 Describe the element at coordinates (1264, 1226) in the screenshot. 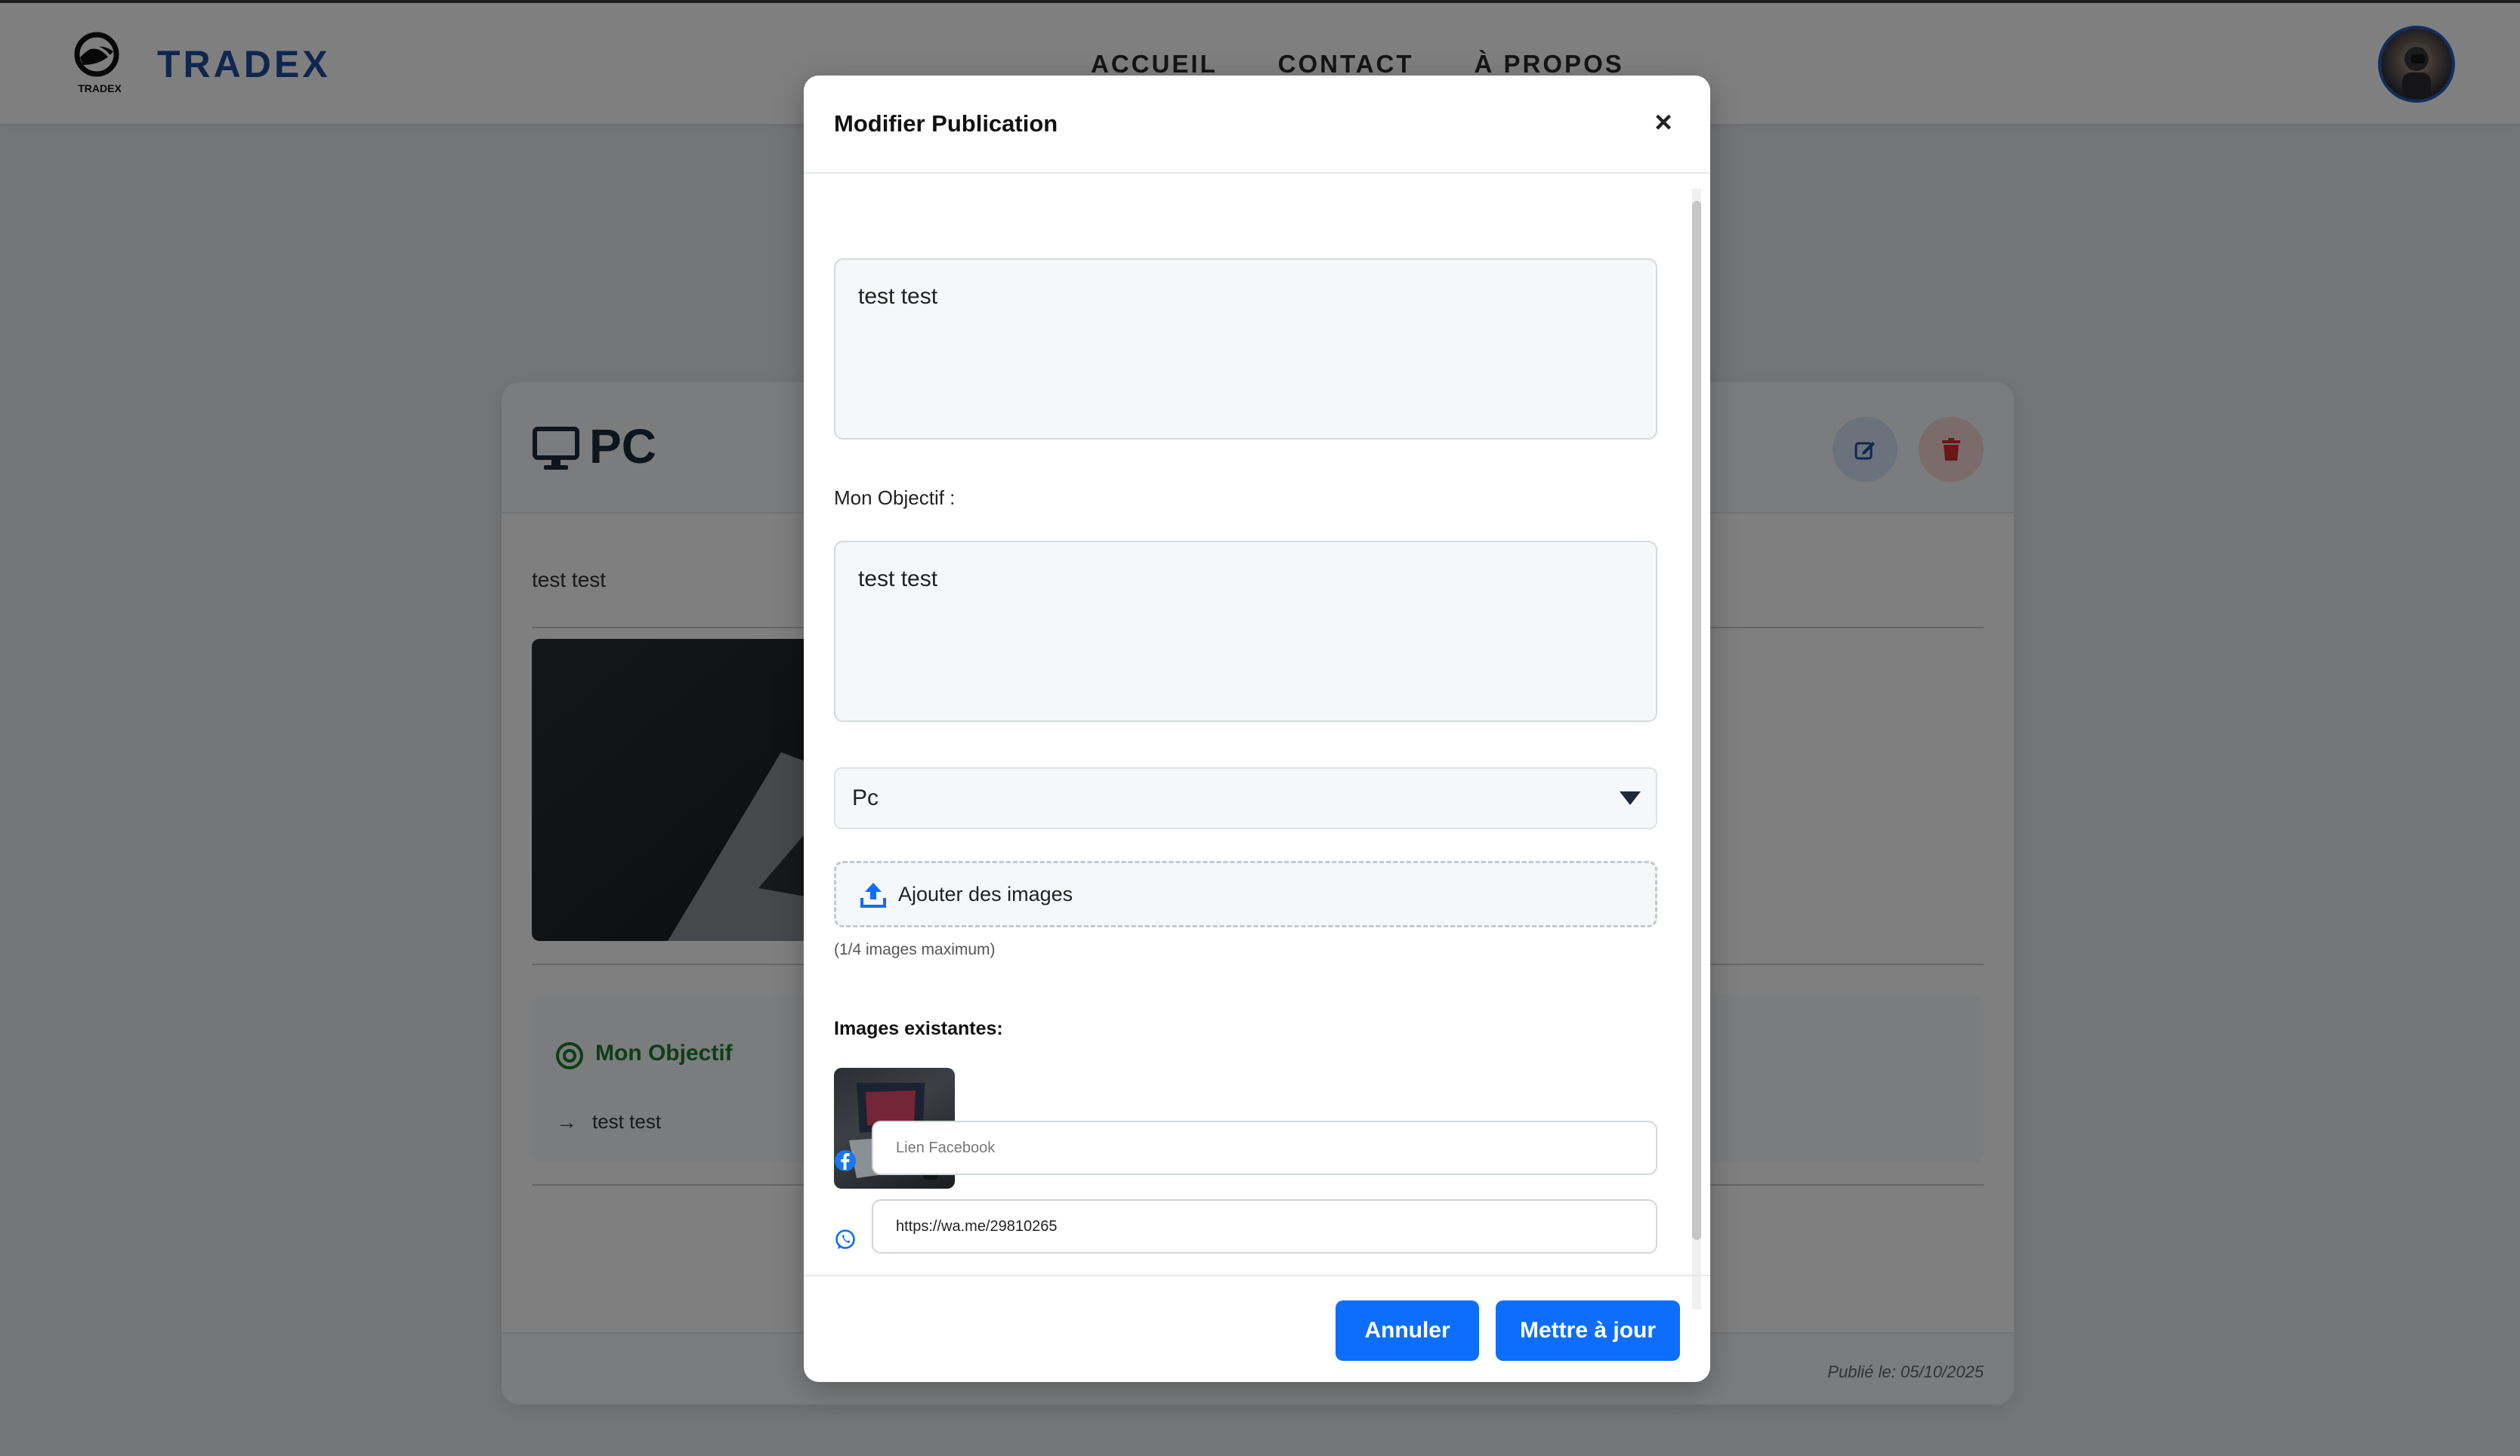

I see `whatsapp-link-input` at that location.